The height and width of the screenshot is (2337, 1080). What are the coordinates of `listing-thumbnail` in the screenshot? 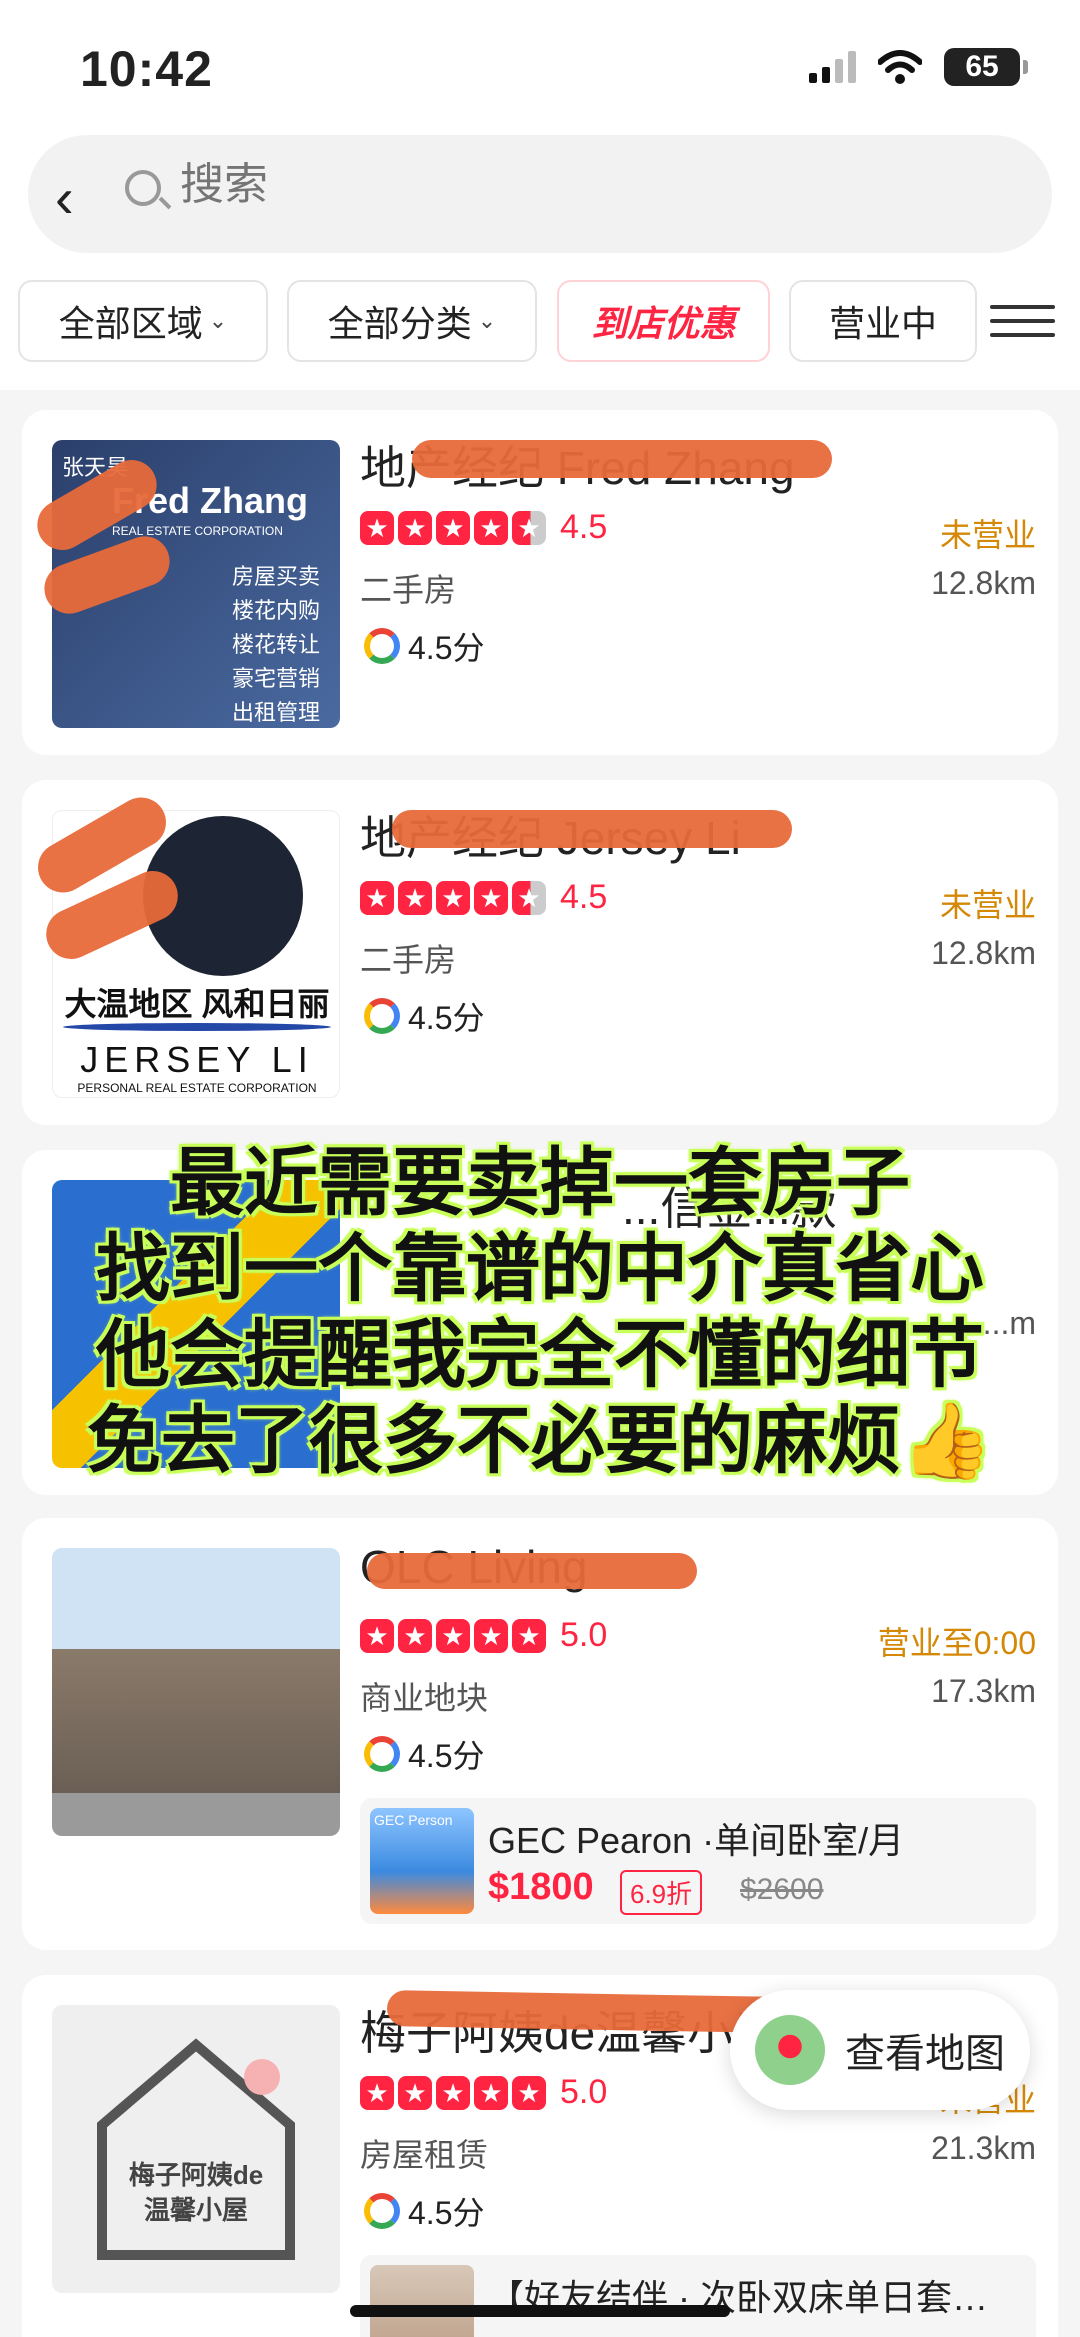 It's located at (196, 1692).